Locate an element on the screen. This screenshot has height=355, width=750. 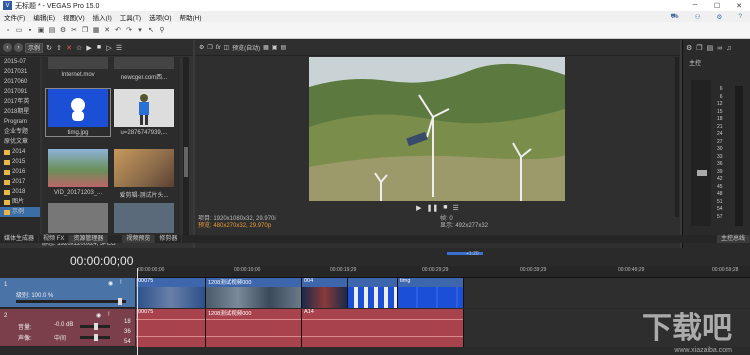
properties-icon: ⚙ is located at coordinates (63, 30).